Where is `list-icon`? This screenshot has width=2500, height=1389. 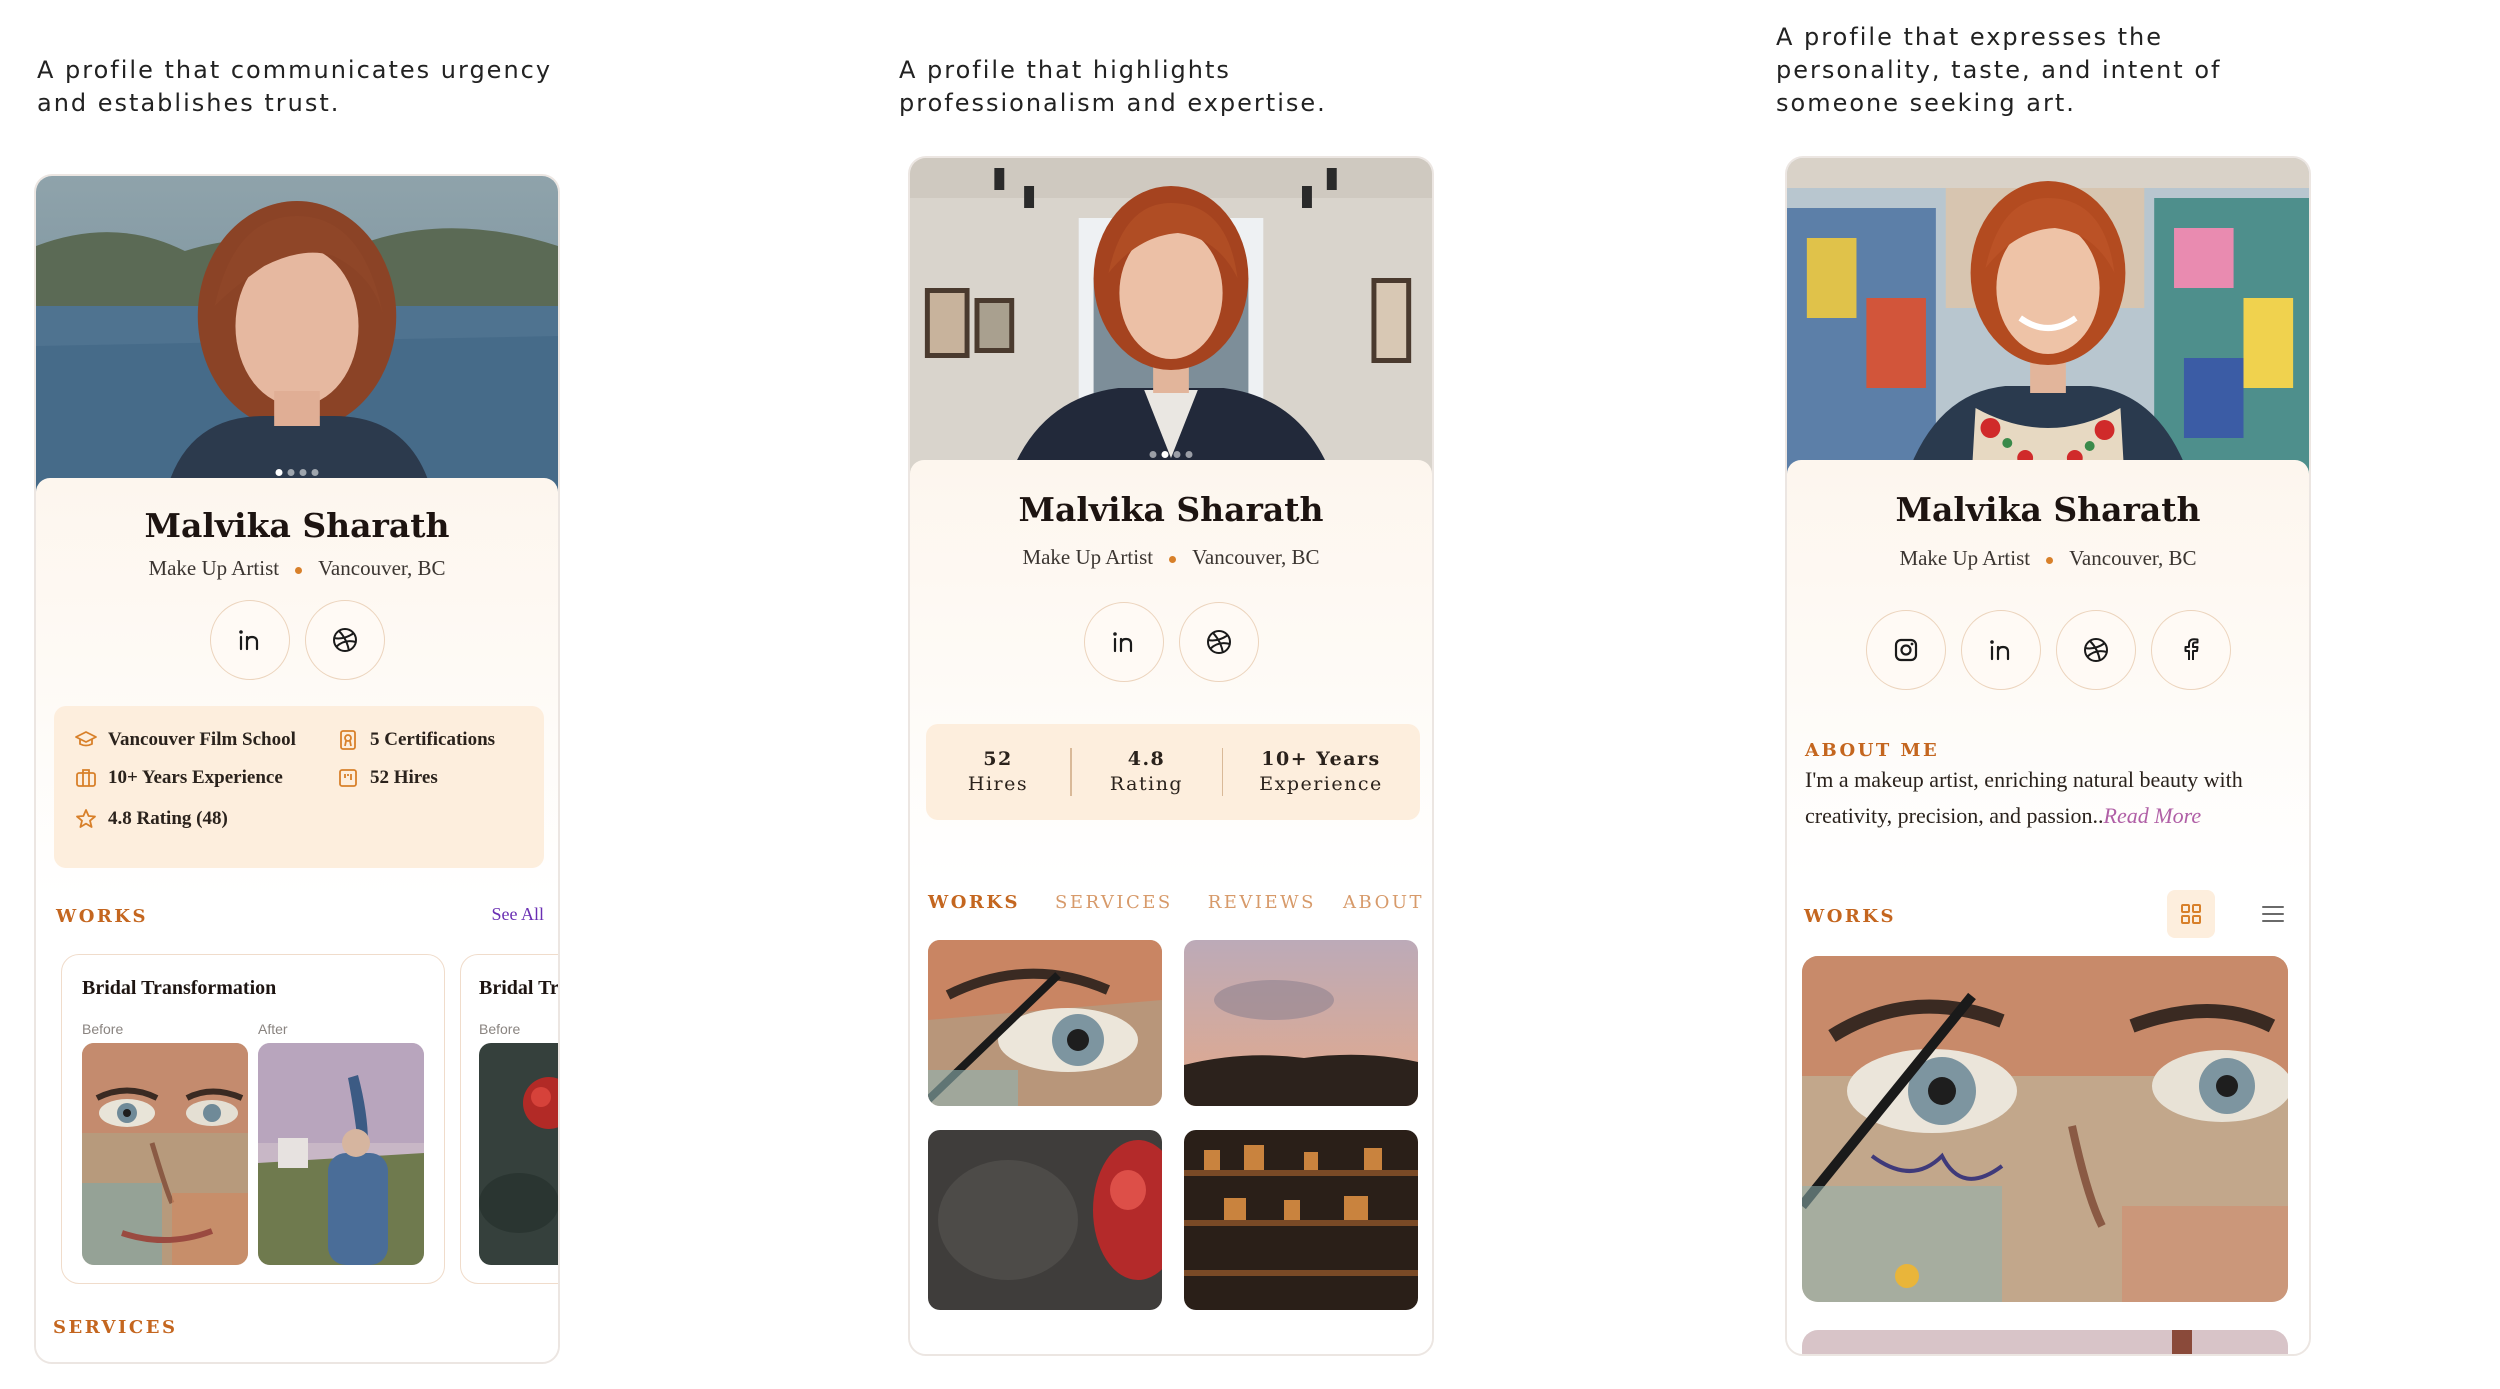
list-icon is located at coordinates (2273, 914).